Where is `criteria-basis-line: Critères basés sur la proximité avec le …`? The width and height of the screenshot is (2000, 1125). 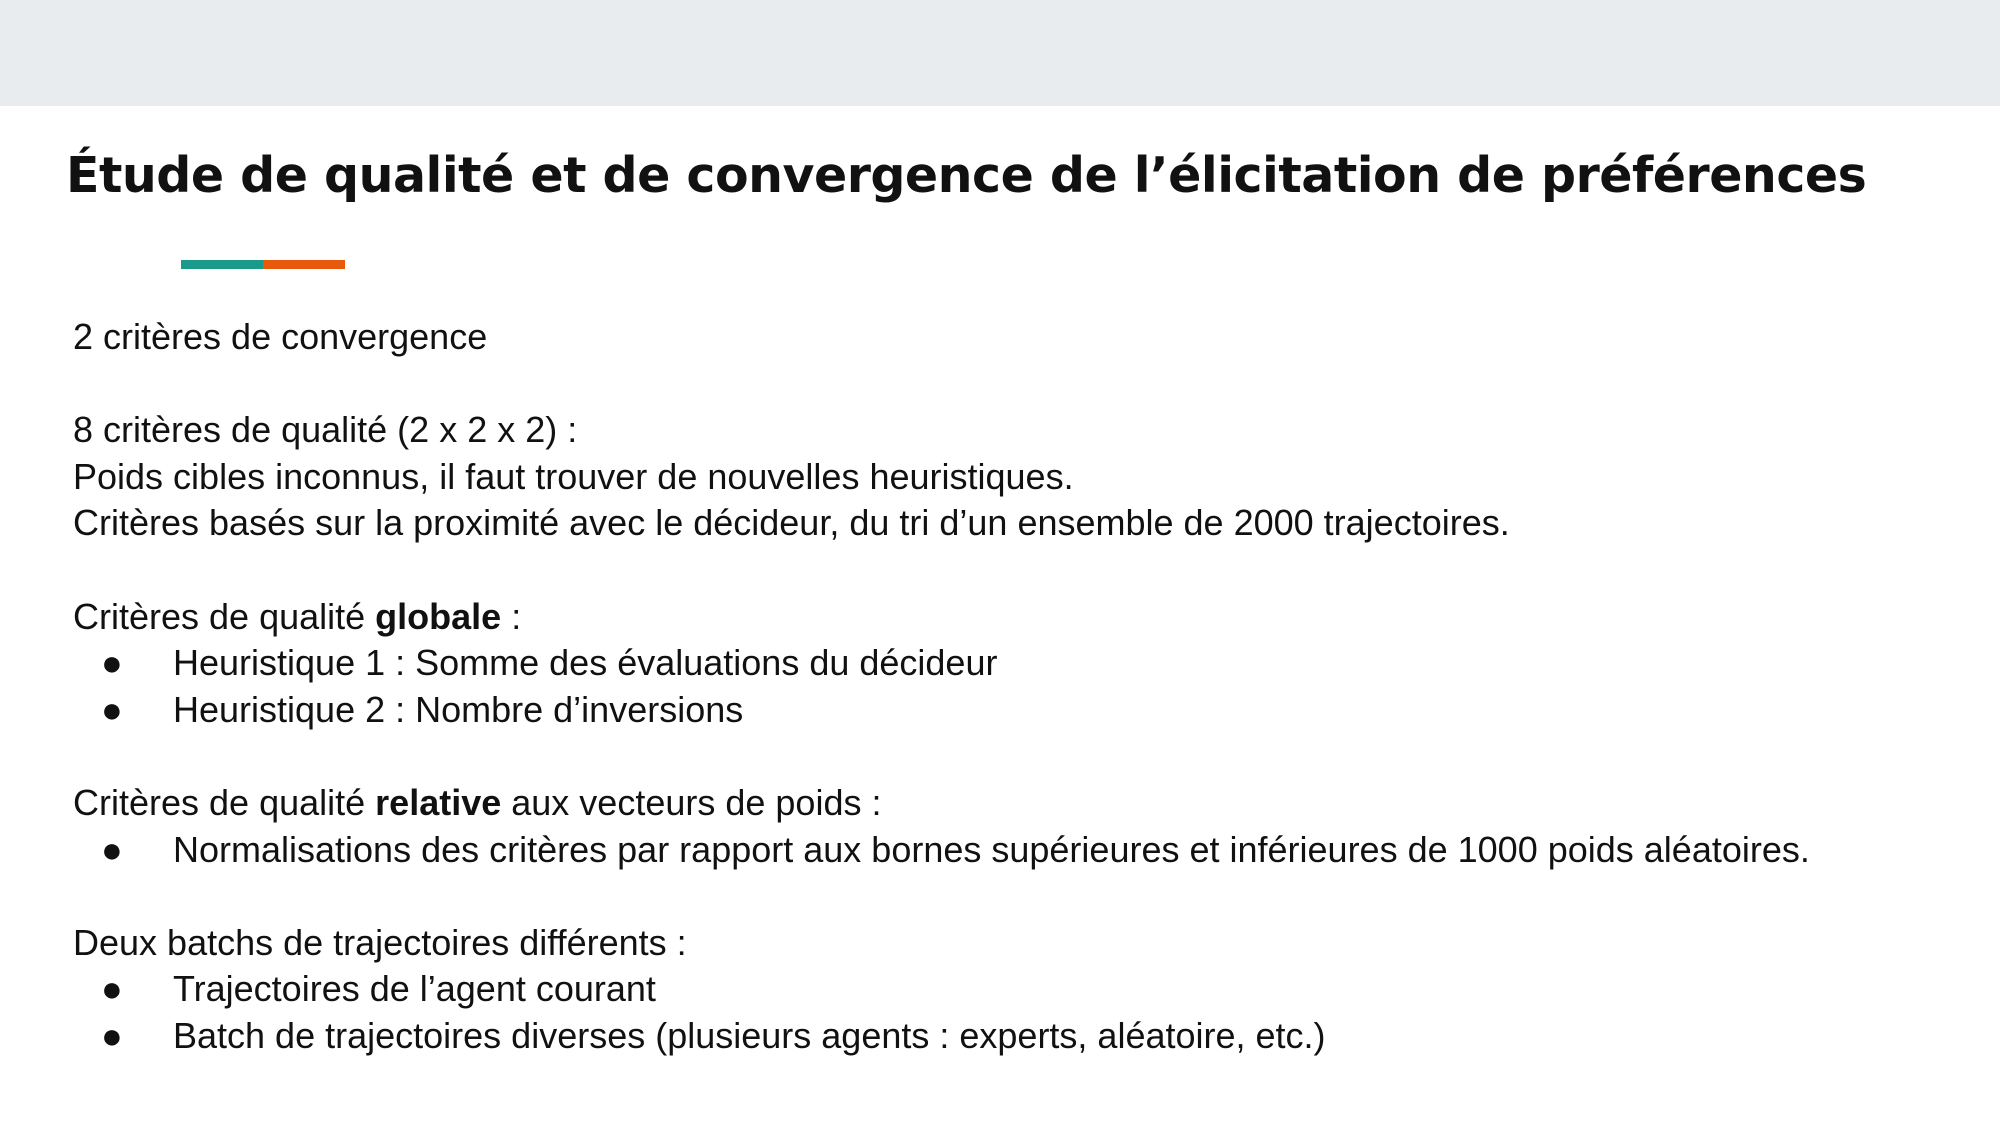 criteria-basis-line: Critères basés sur la proximité avec le … is located at coordinates (791, 523).